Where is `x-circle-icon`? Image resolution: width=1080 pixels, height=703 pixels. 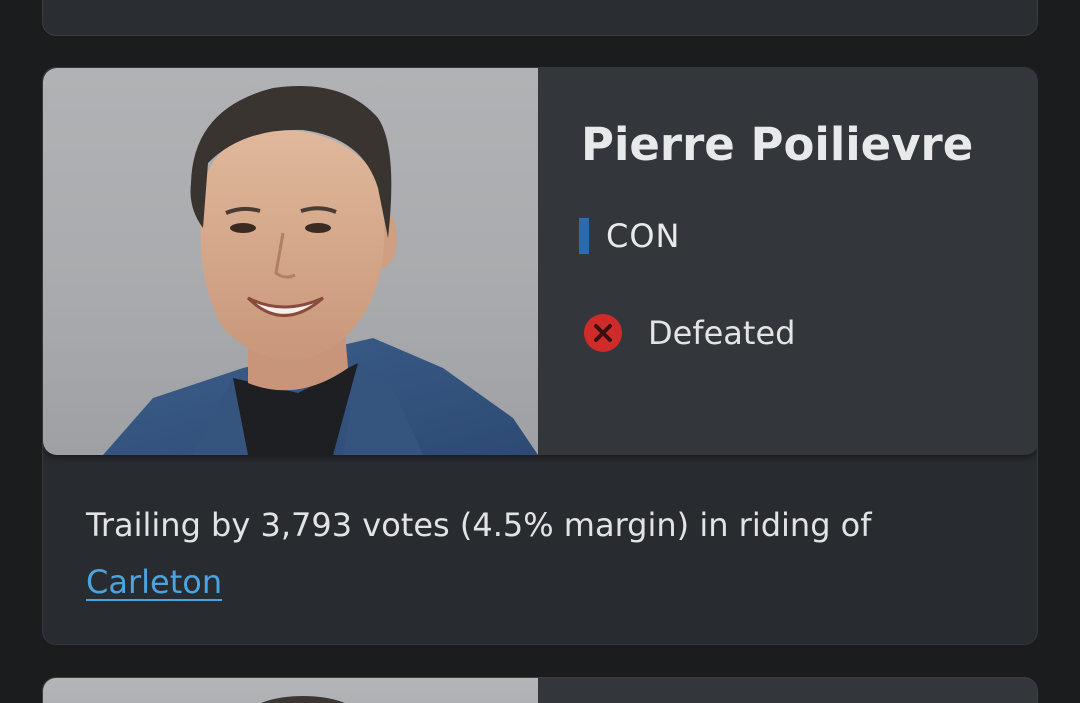
x-circle-icon is located at coordinates (603, 333).